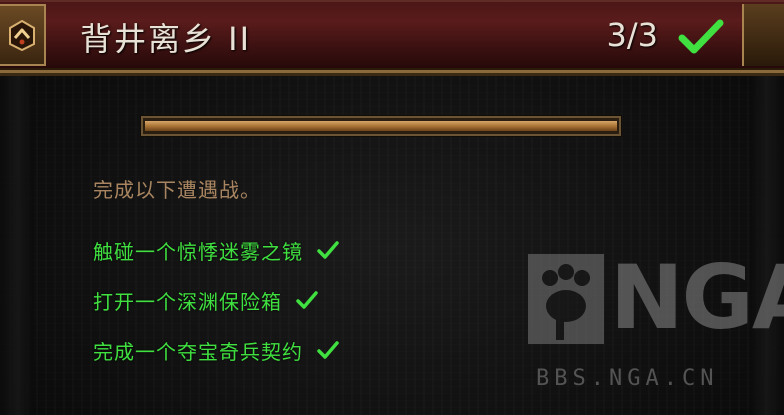 The height and width of the screenshot is (415, 784). I want to click on watermark-logo-text: NGA, so click(697, 297).